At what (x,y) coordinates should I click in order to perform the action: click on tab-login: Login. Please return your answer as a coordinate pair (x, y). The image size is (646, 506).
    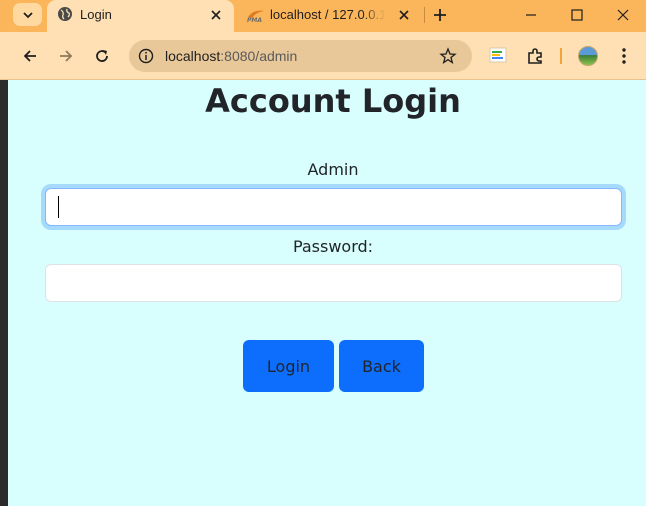
    Looking at the image, I should click on (140, 16).